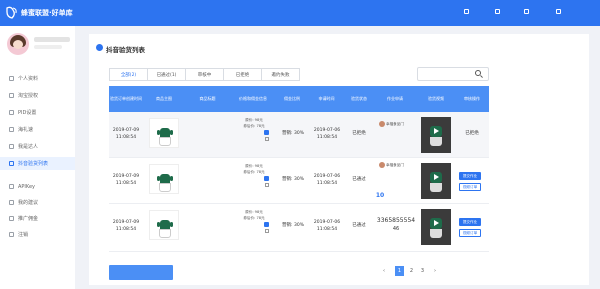 The image size is (600, 289). I want to click on top-bar, so click(300, 13).